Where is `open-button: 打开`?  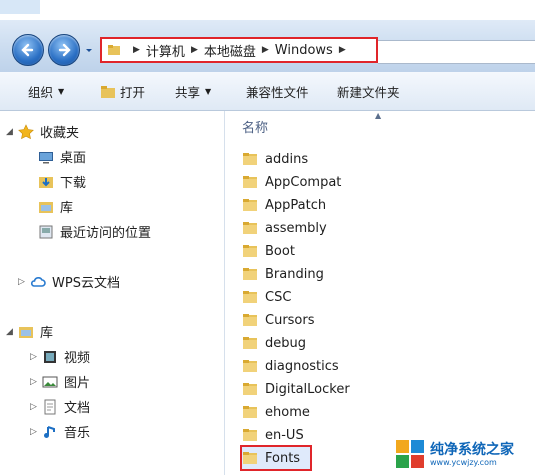 open-button: 打开 is located at coordinates (122, 91).